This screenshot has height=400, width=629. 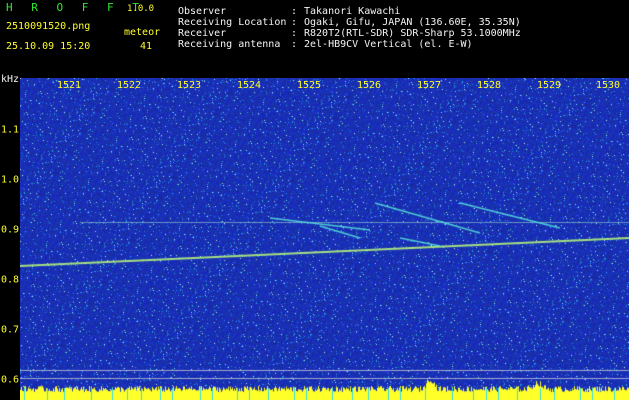 What do you see at coordinates (142, 32) in the screenshot?
I see `meteor-label: meteor` at bounding box center [142, 32].